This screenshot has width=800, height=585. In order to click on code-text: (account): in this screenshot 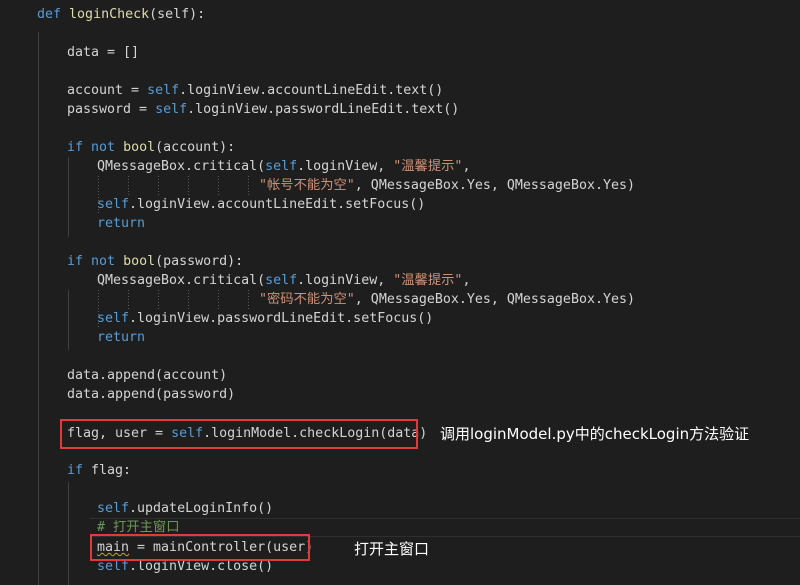, I will do `click(195, 147)`.